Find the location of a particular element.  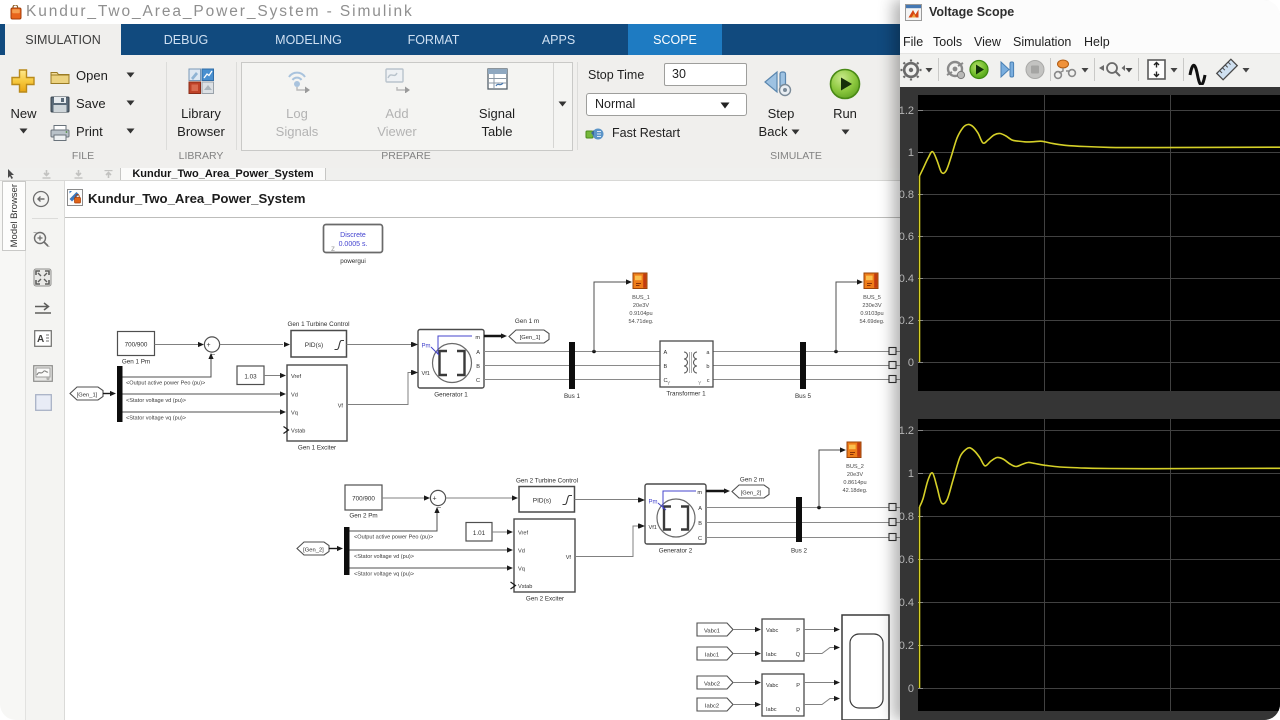

svg-text: b is located at coordinates (707, 367).